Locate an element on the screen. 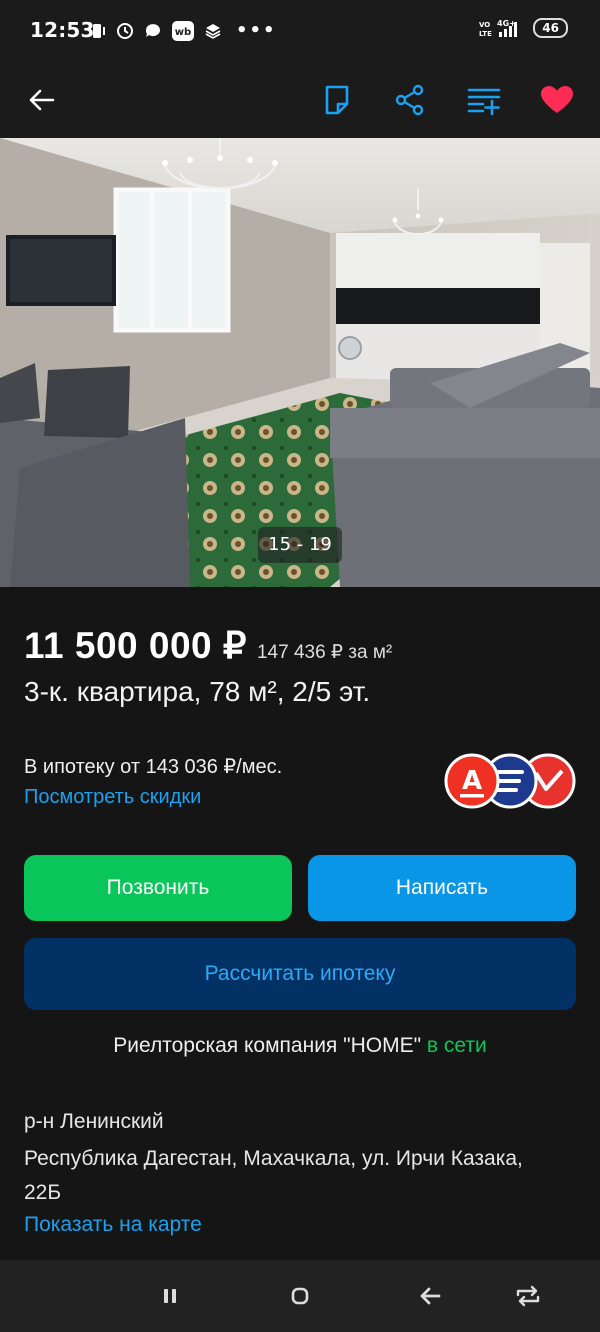  note-icon is located at coordinates (337, 100).